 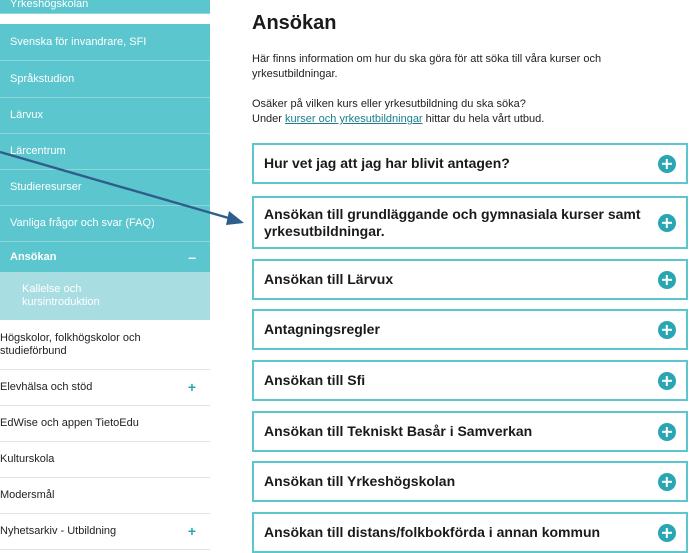 What do you see at coordinates (82, 223) in the screenshot?
I see `sidebar-item-label: Vanliga frågor och svar (FAQ)` at bounding box center [82, 223].